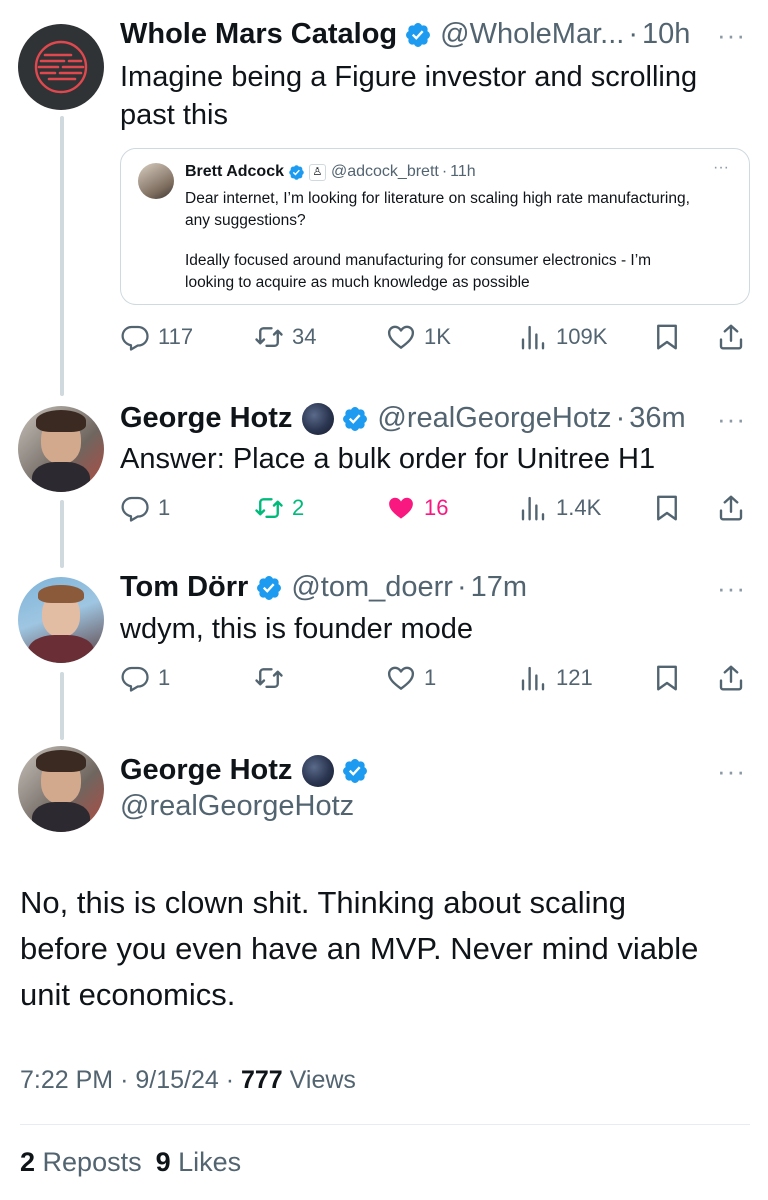 This screenshot has height=1200, width=768. I want to click on views-count: 777, so click(262, 1080).